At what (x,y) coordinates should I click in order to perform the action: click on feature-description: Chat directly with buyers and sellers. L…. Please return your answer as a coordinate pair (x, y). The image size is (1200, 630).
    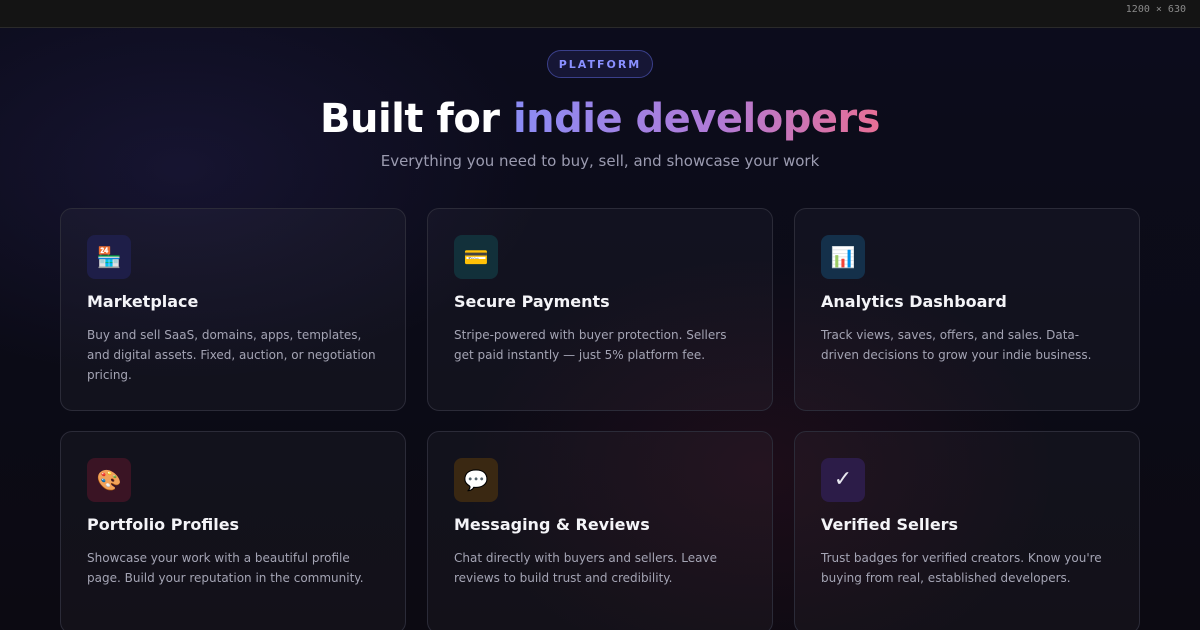
    Looking at the image, I should click on (585, 568).